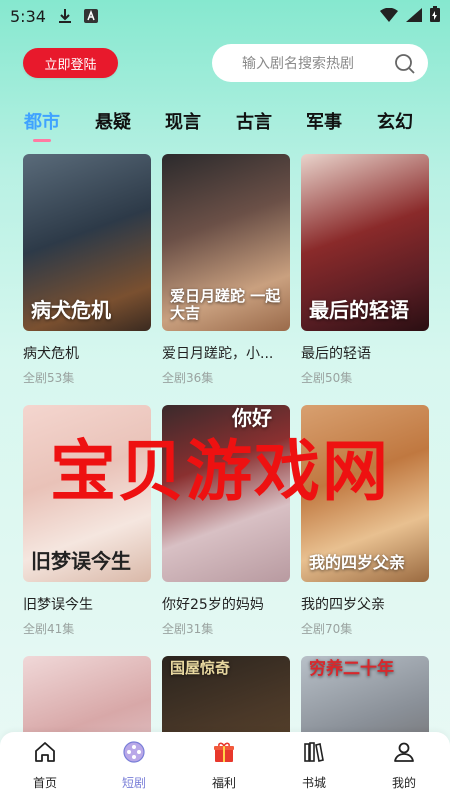  Describe the element at coordinates (395, 121) in the screenshot. I see `tab-xuanhuan: 玄幻` at that location.